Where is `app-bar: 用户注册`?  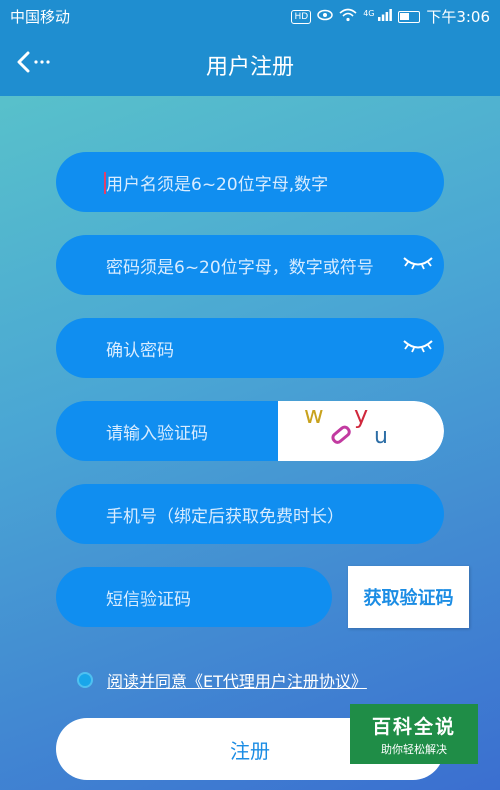 app-bar: 用户注册 is located at coordinates (250, 64).